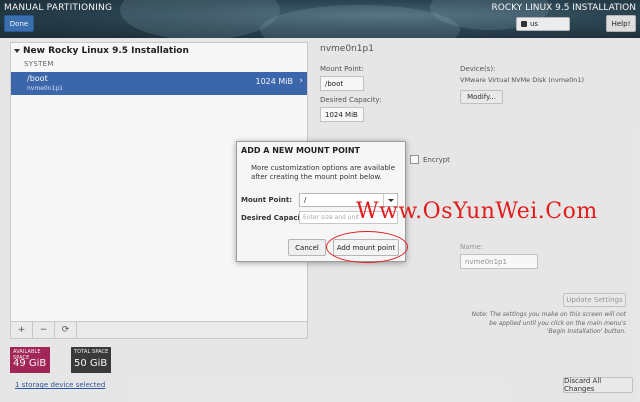 This screenshot has height=402, width=640. What do you see at coordinates (307, 247) in the screenshot?
I see `cancel-button: Cancel` at bounding box center [307, 247].